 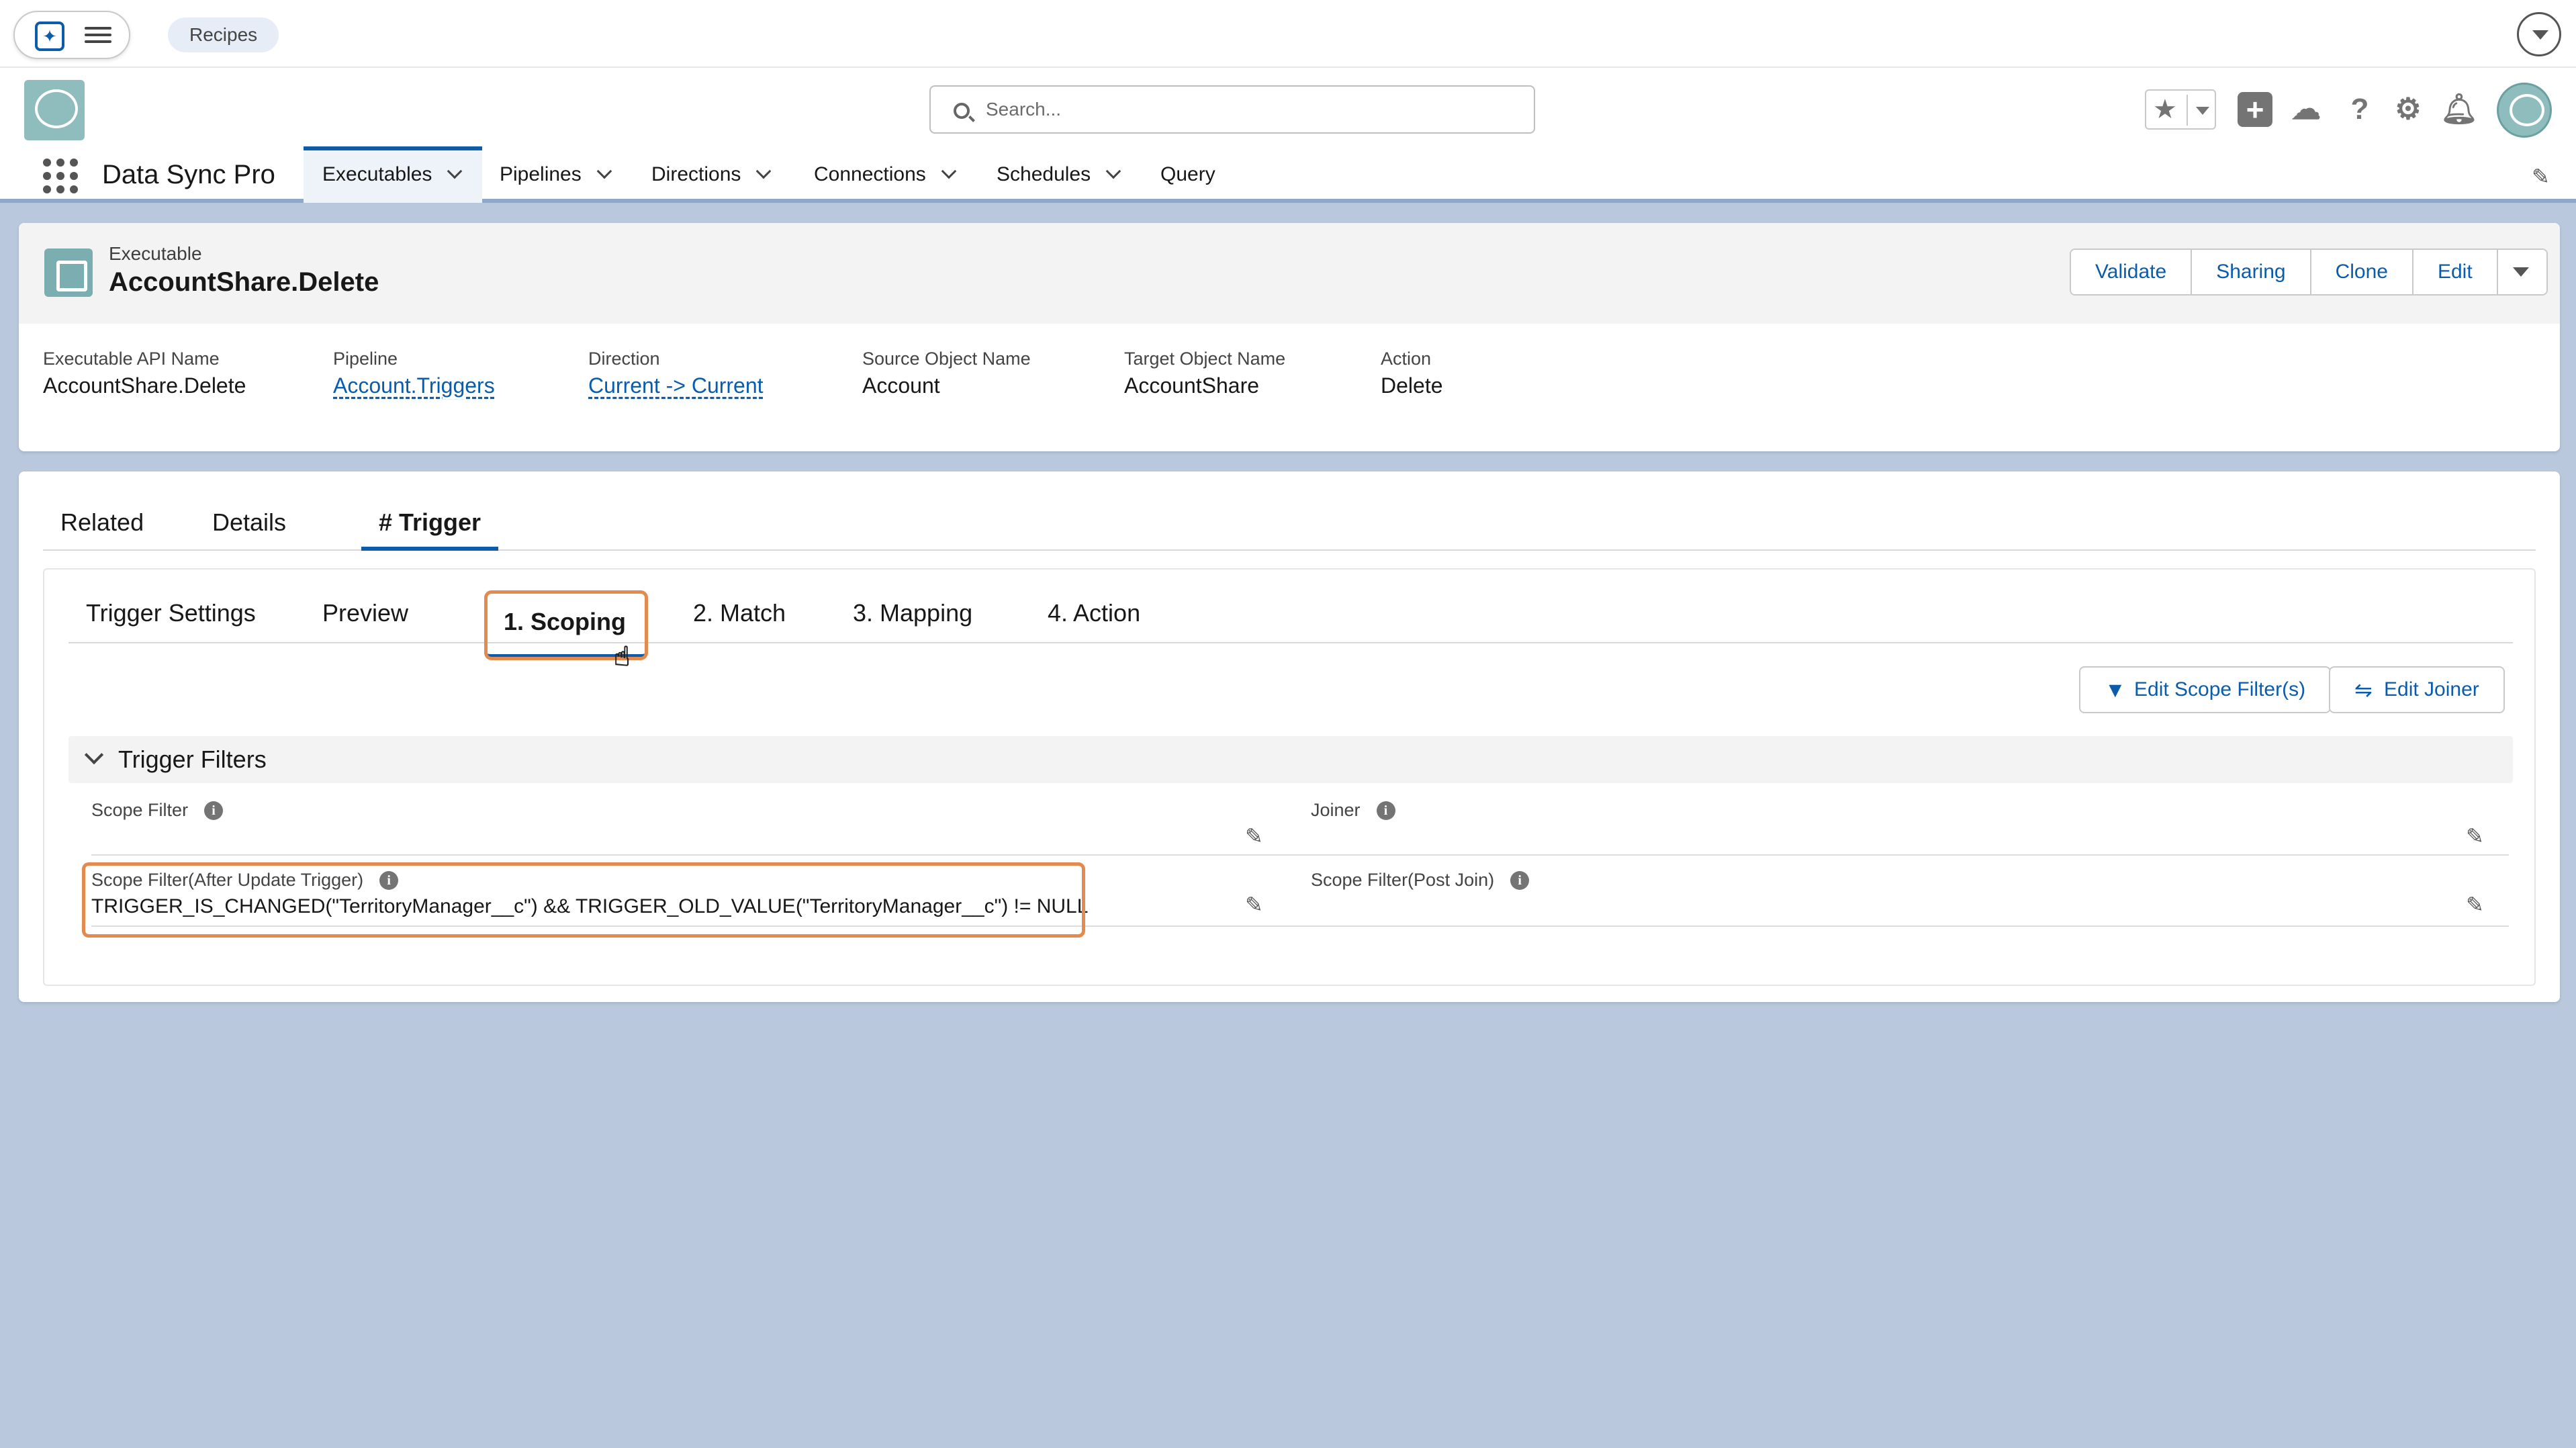 What do you see at coordinates (962, 111) in the screenshot?
I see `search-icon` at bounding box center [962, 111].